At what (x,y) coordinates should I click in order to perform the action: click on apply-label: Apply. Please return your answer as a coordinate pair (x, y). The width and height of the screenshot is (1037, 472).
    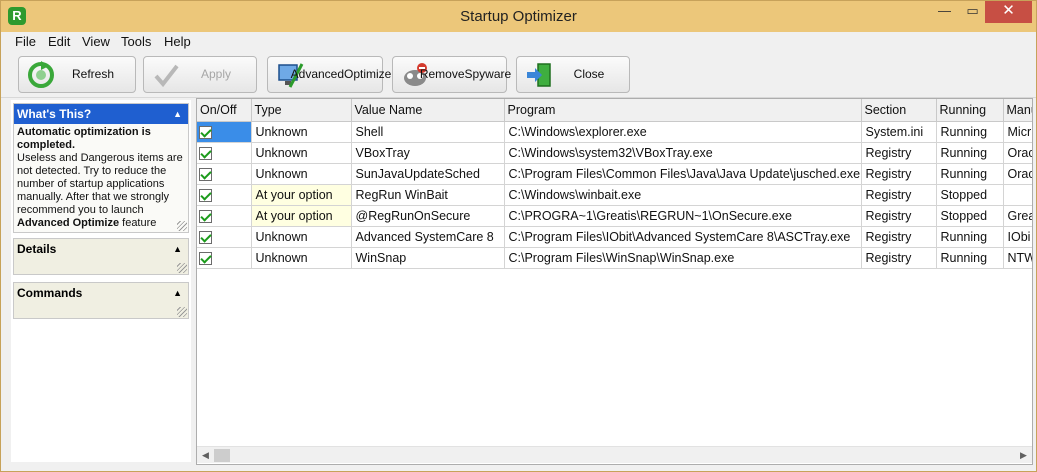
    Looking at the image, I should click on (216, 74).